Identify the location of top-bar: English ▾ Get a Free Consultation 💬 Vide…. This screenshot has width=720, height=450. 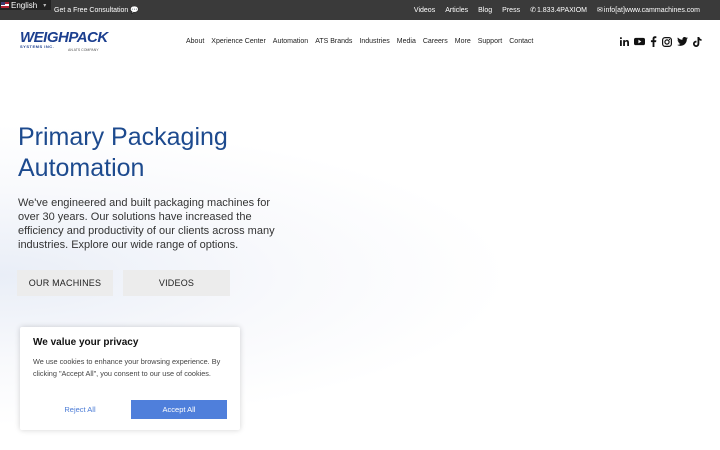
(360, 10).